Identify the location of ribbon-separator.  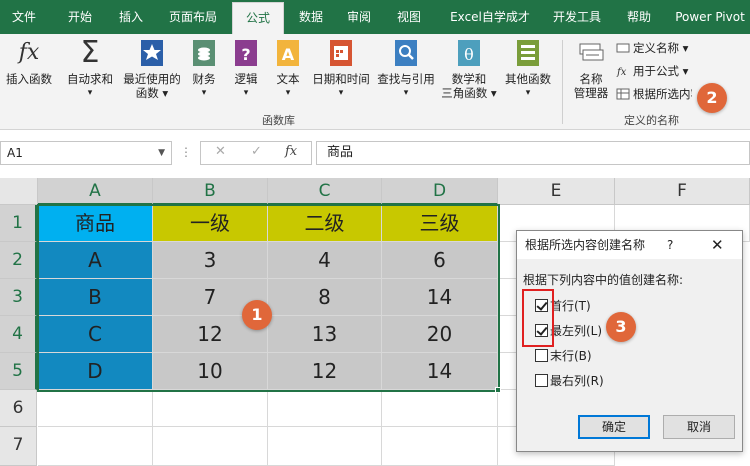
(562, 82).